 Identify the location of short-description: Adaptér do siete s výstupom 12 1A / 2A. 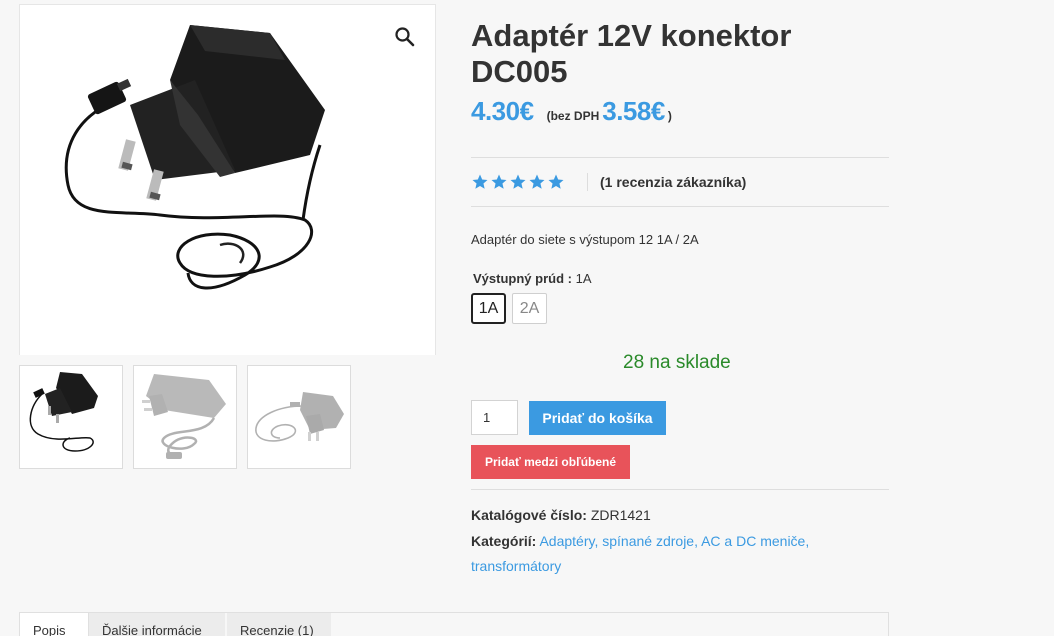
(585, 239).